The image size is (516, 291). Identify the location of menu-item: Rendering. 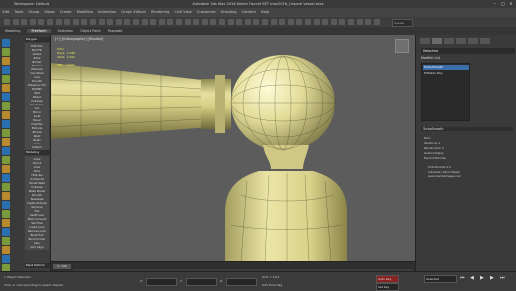
(160, 12).